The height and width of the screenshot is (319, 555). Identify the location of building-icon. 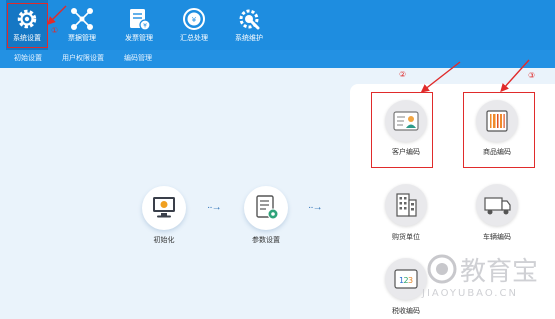
(406, 205).